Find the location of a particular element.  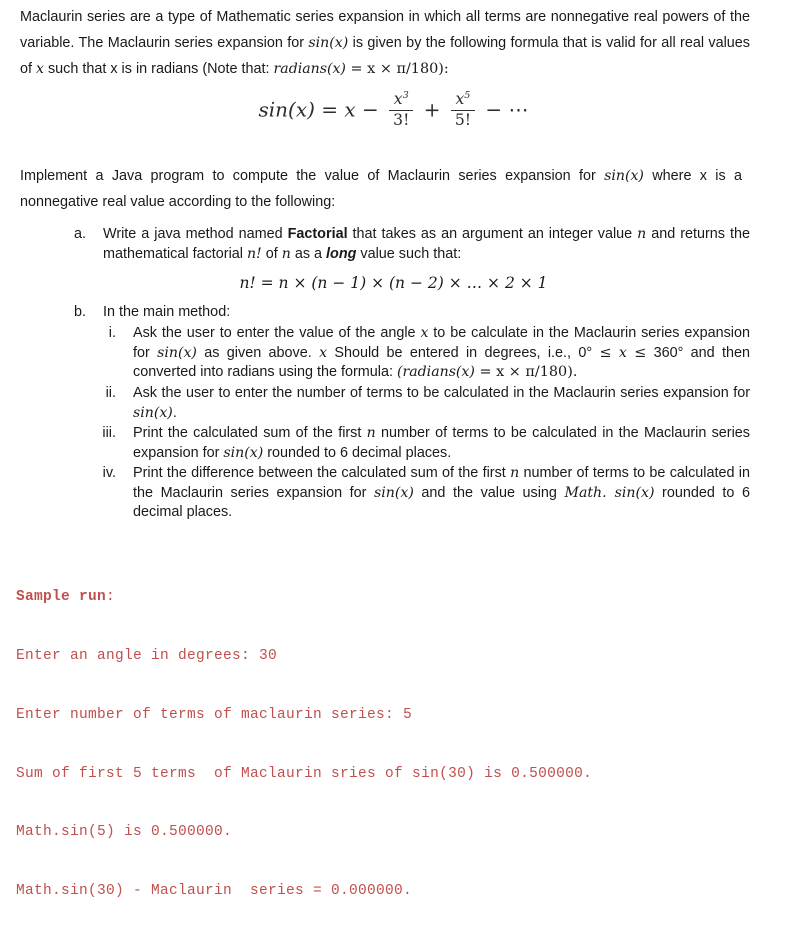

formula-numerator-2: x5 is located at coordinates (463, 100).